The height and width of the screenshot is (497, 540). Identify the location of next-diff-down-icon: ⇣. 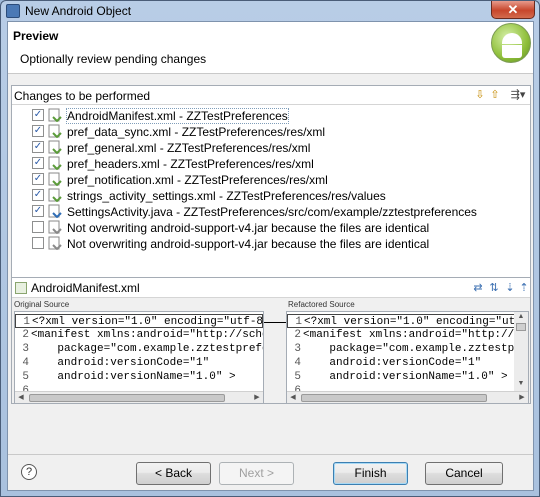
(510, 288).